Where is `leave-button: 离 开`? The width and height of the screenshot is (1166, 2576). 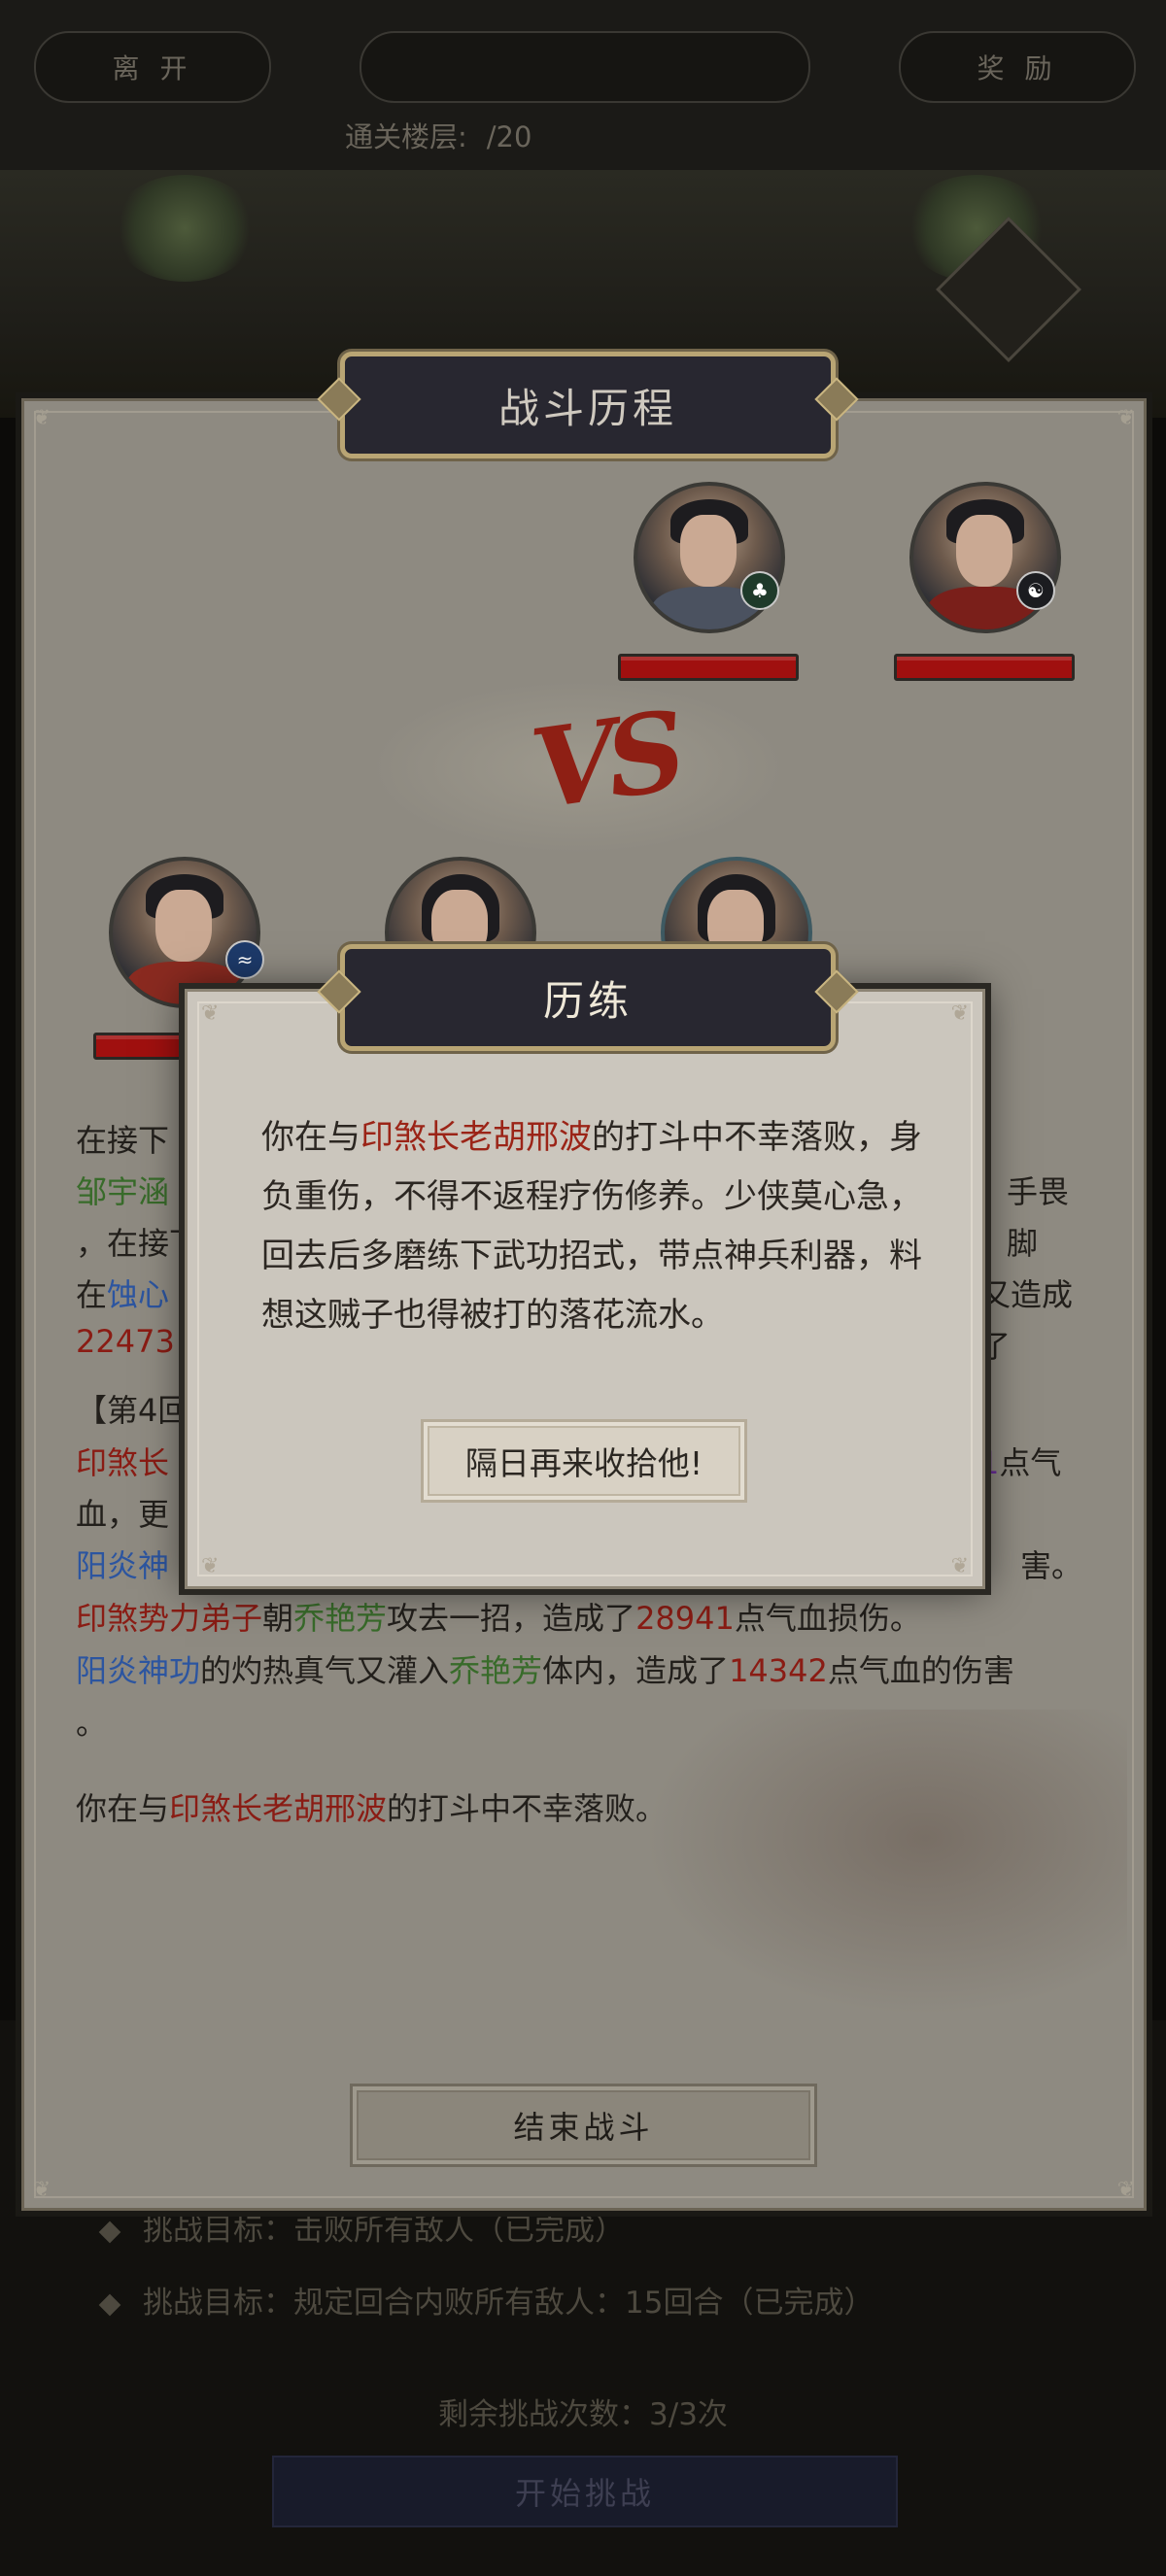
leave-button: 离 开 is located at coordinates (152, 67).